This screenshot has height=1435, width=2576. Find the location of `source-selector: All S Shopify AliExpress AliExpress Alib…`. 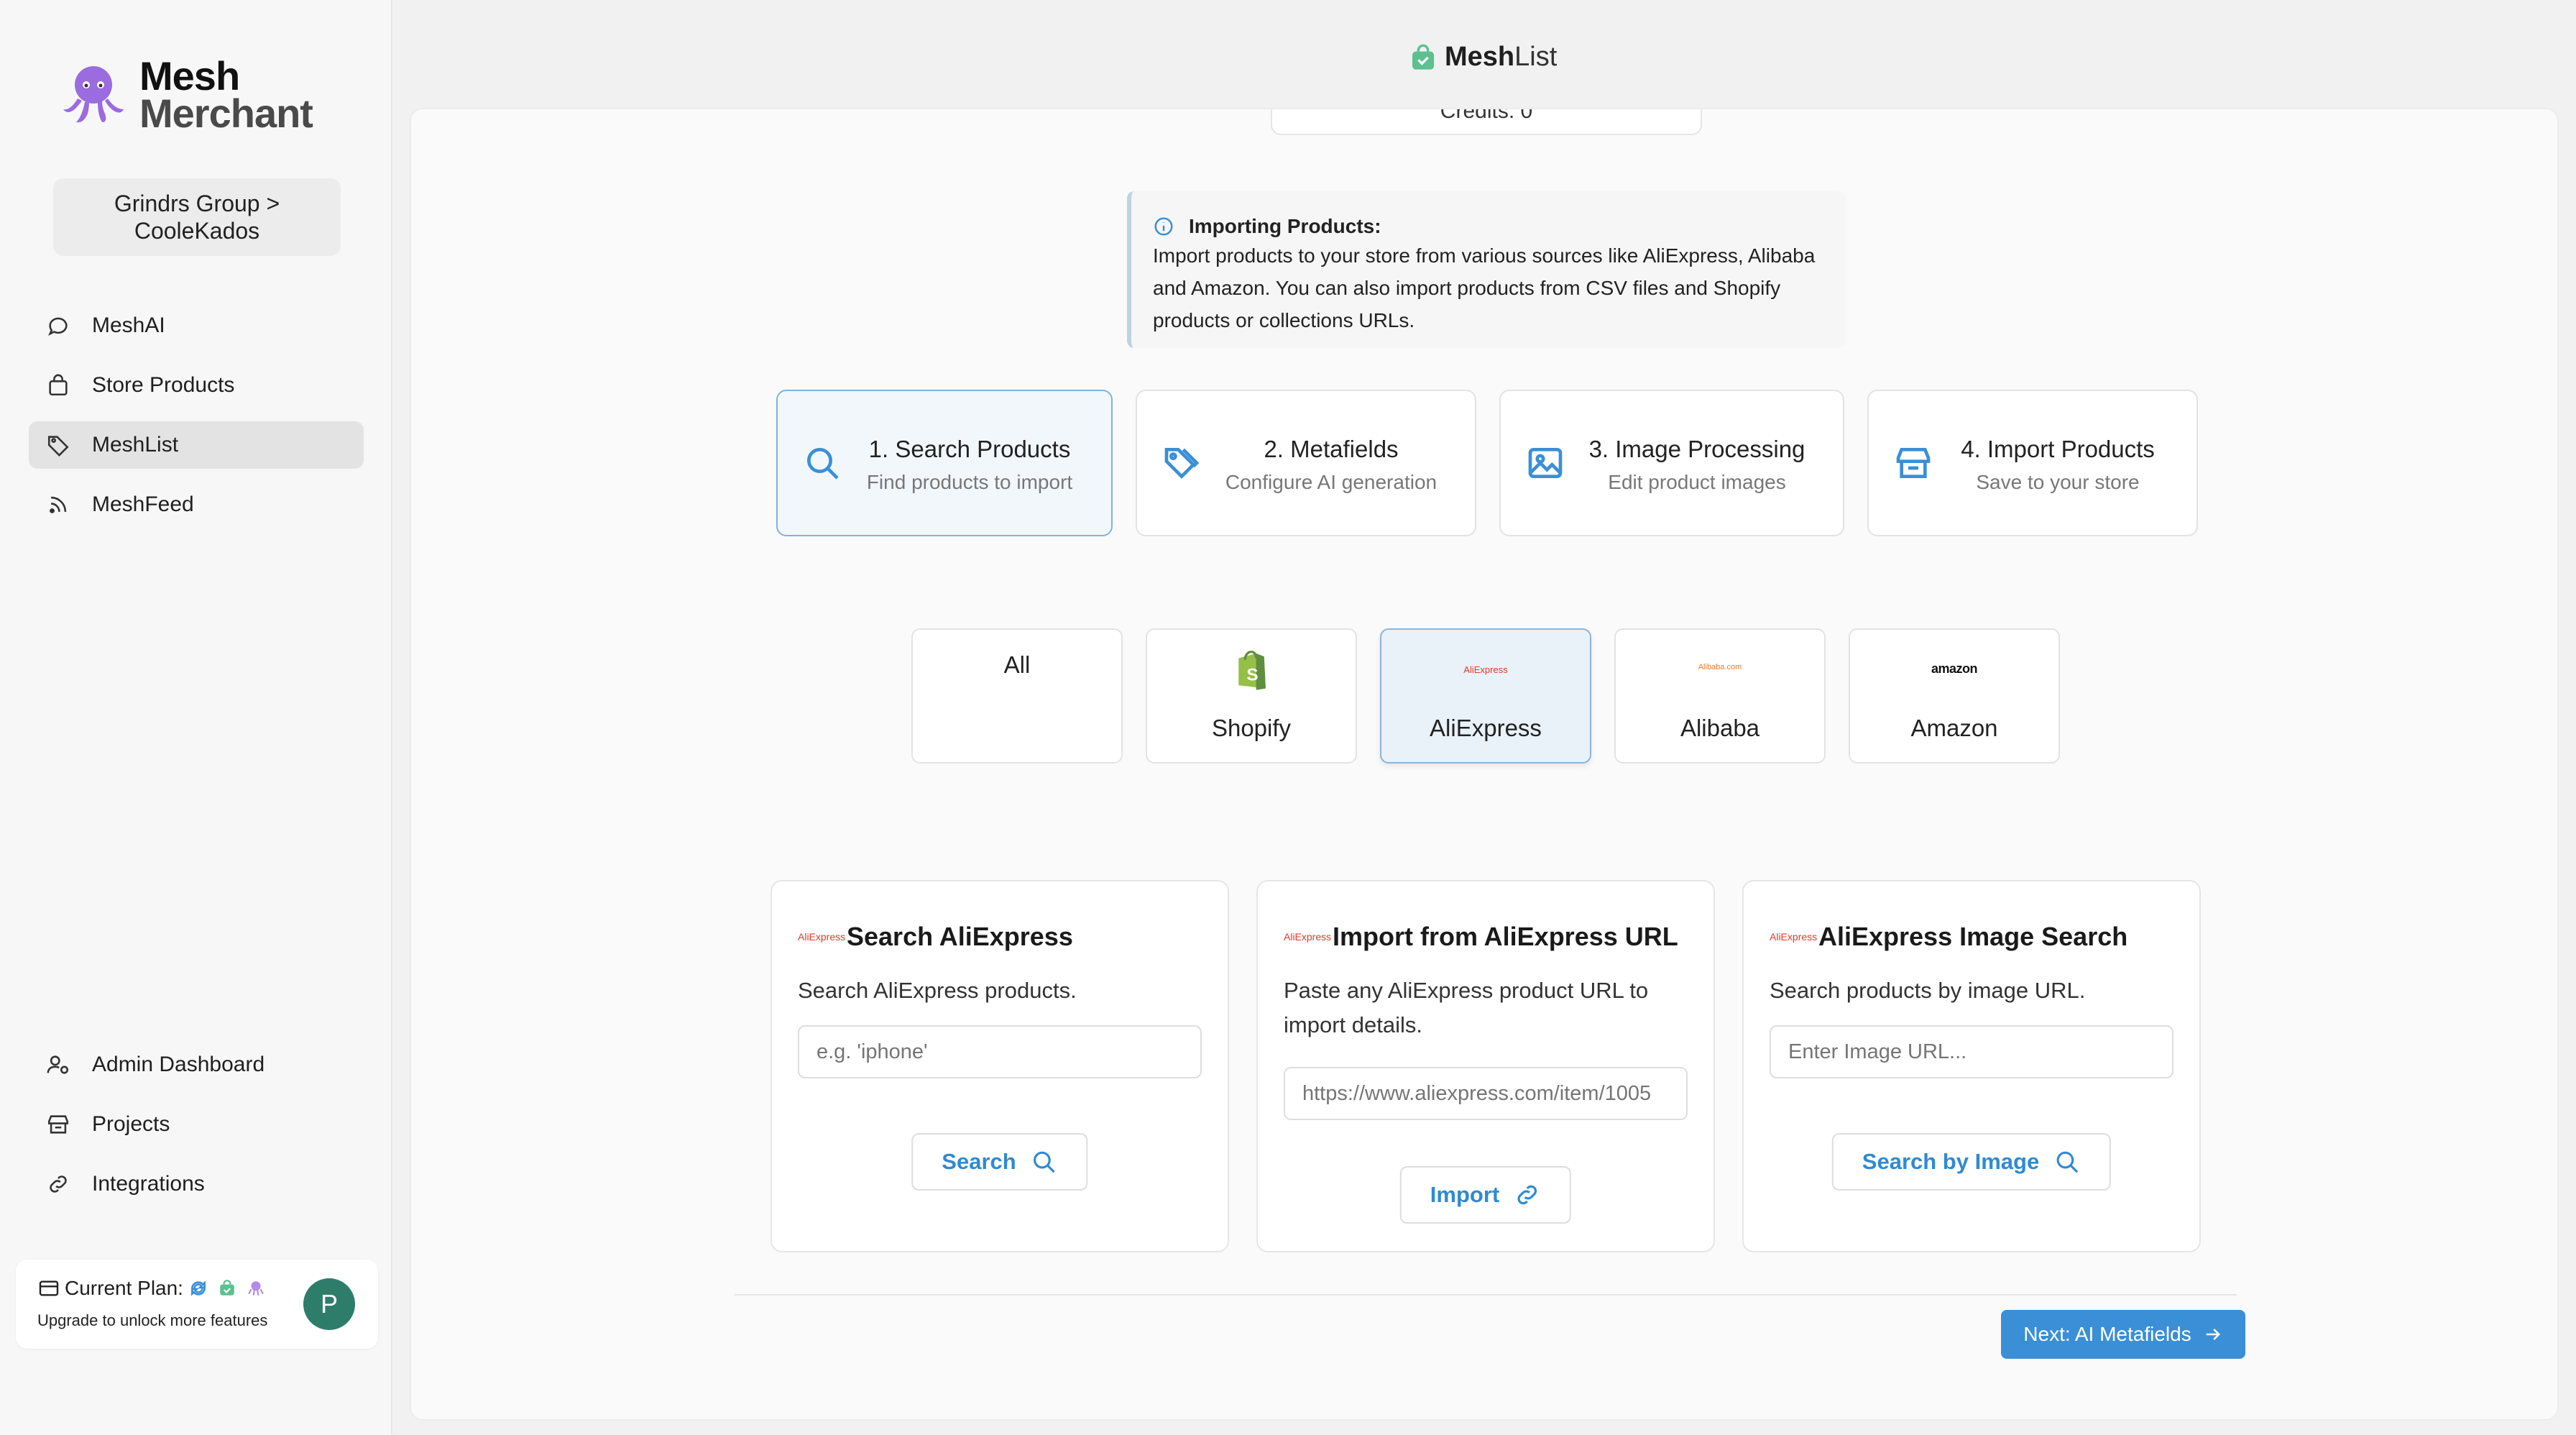

source-selector: All S Shopify AliExpress AliExpress Alib… is located at coordinates (1485, 696).